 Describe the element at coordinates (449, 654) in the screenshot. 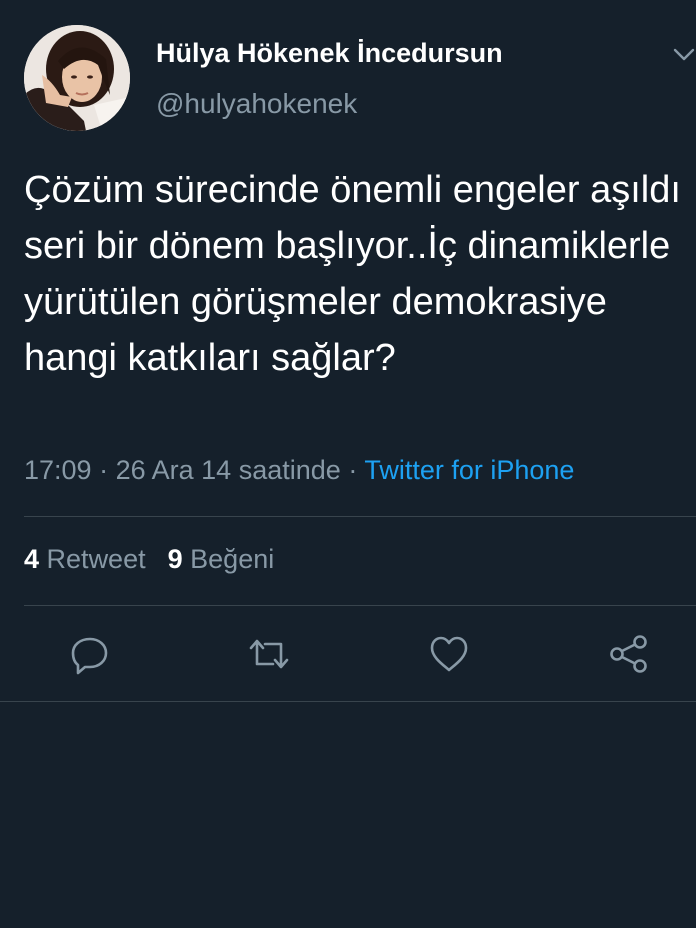

I see `heart-icon` at that location.